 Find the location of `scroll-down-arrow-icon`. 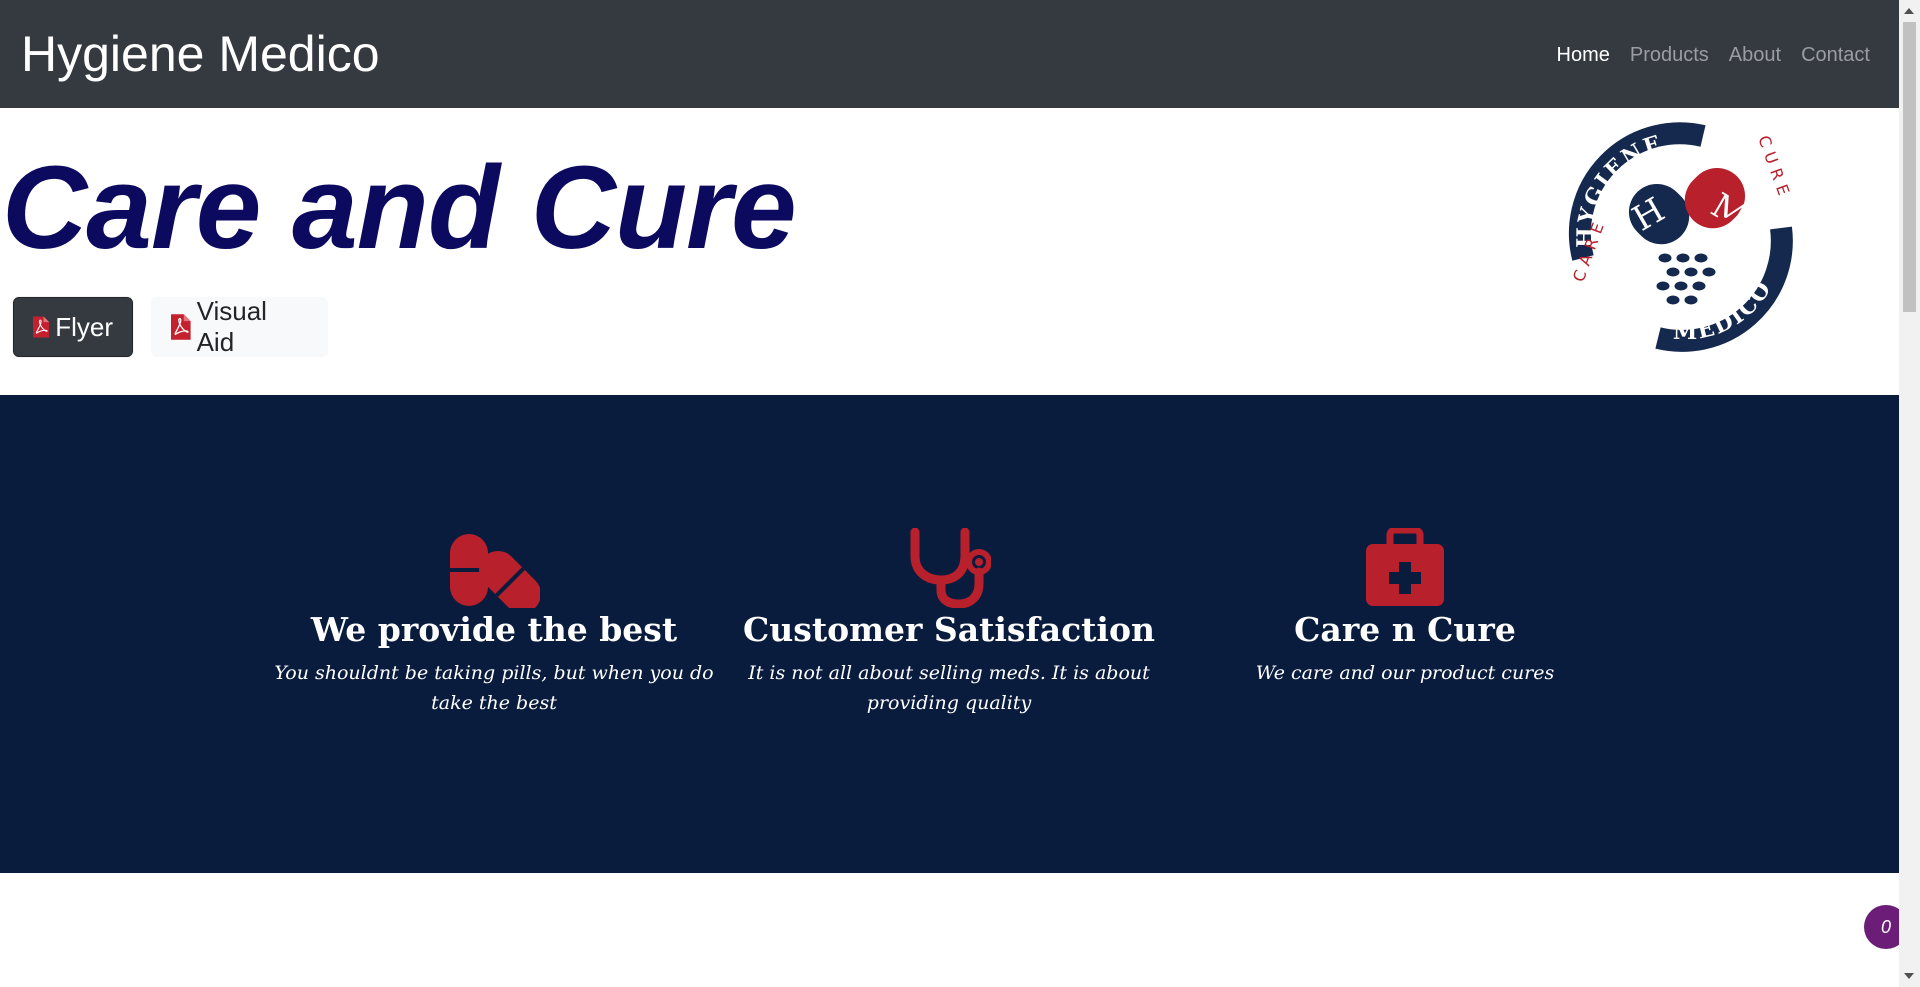

scroll-down-arrow-icon is located at coordinates (1909, 976).